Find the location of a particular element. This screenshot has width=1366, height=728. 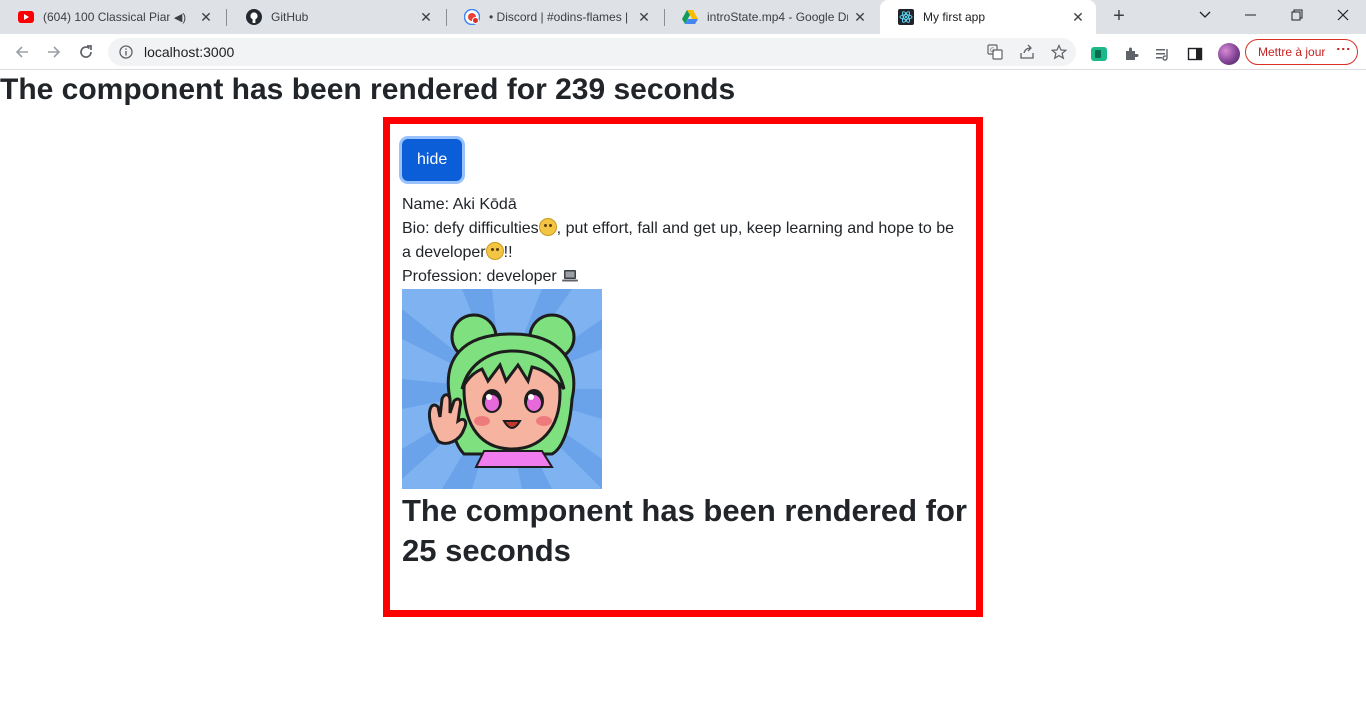

extension-app-icon is located at coordinates (1099, 54).